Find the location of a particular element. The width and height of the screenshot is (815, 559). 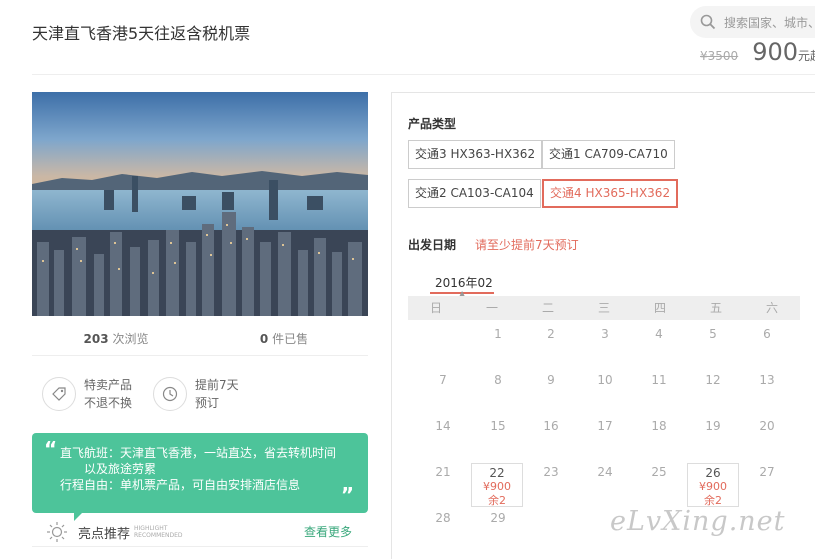

calendar-day: 27 is located at coordinates (767, 472).